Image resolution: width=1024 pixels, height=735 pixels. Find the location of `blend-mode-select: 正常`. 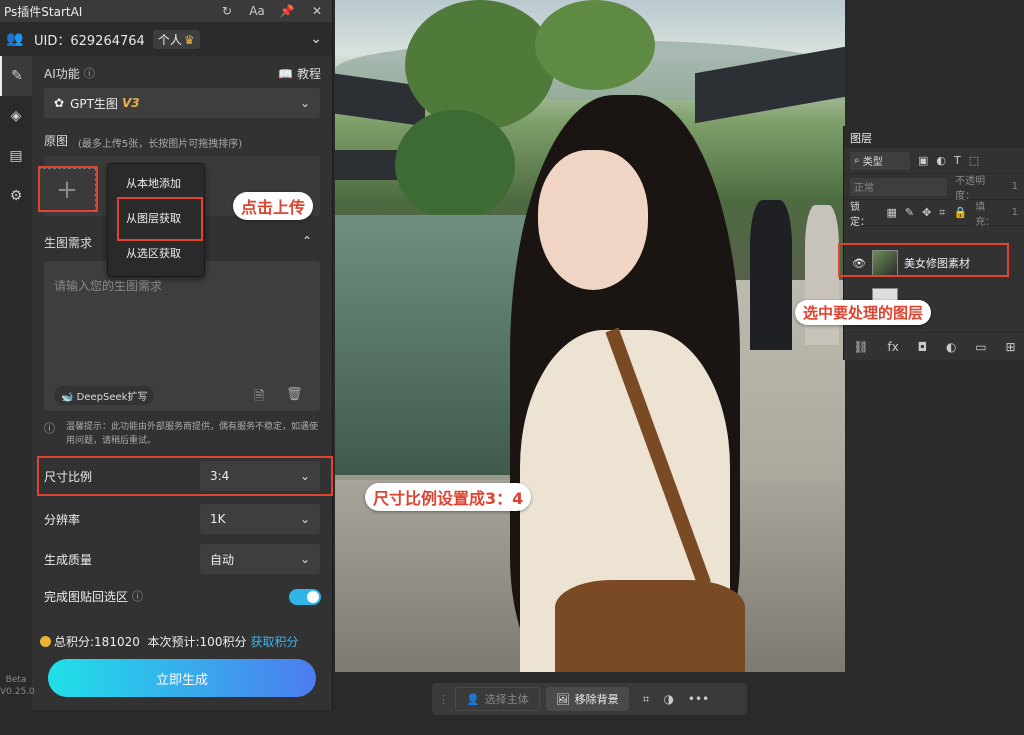

blend-mode-select: 正常 is located at coordinates (899, 186).